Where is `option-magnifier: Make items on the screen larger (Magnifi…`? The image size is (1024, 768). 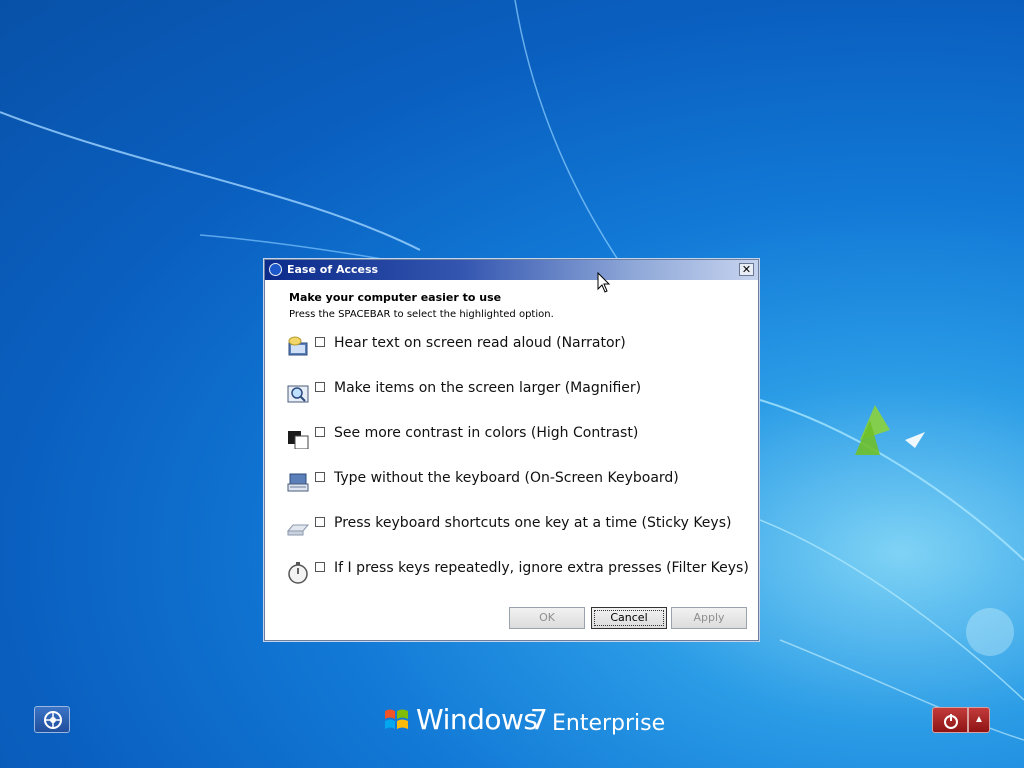
option-magnifier: Make items on the screen larger (Magnifi… is located at coordinates (517, 398).